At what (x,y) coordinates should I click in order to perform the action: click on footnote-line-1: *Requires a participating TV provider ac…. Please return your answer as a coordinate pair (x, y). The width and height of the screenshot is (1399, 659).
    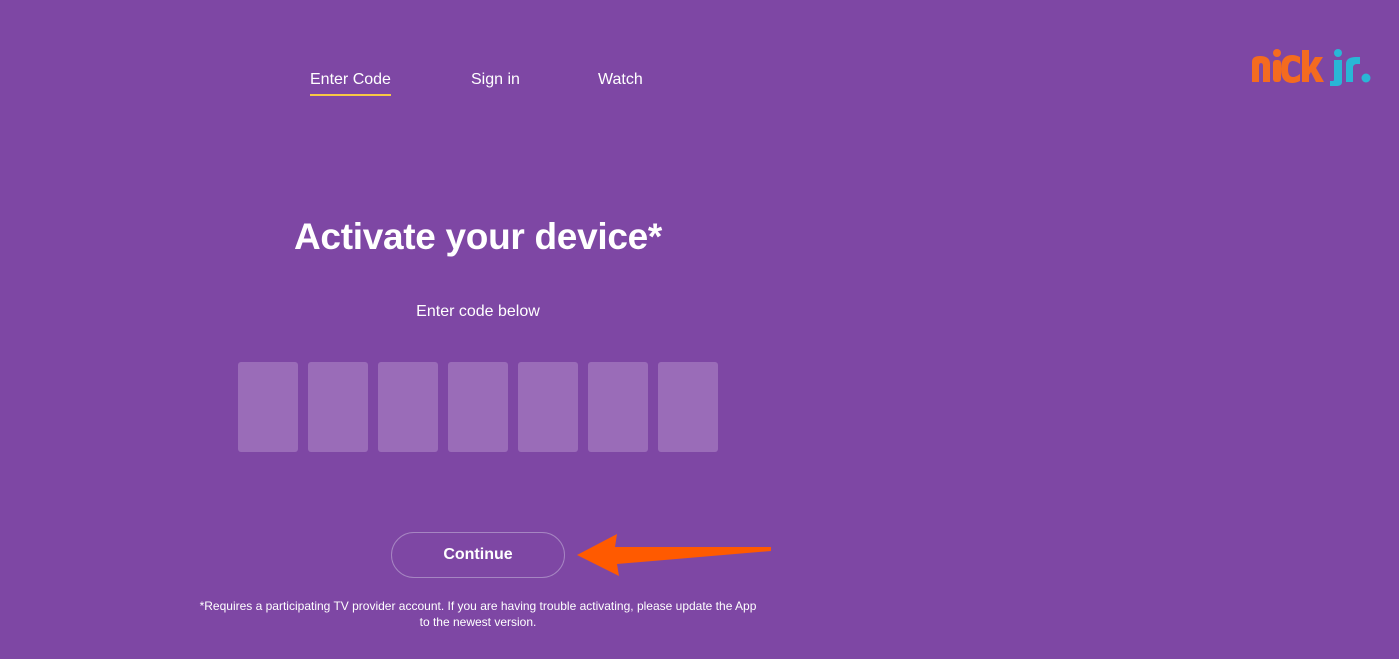
    Looking at the image, I should click on (478, 606).